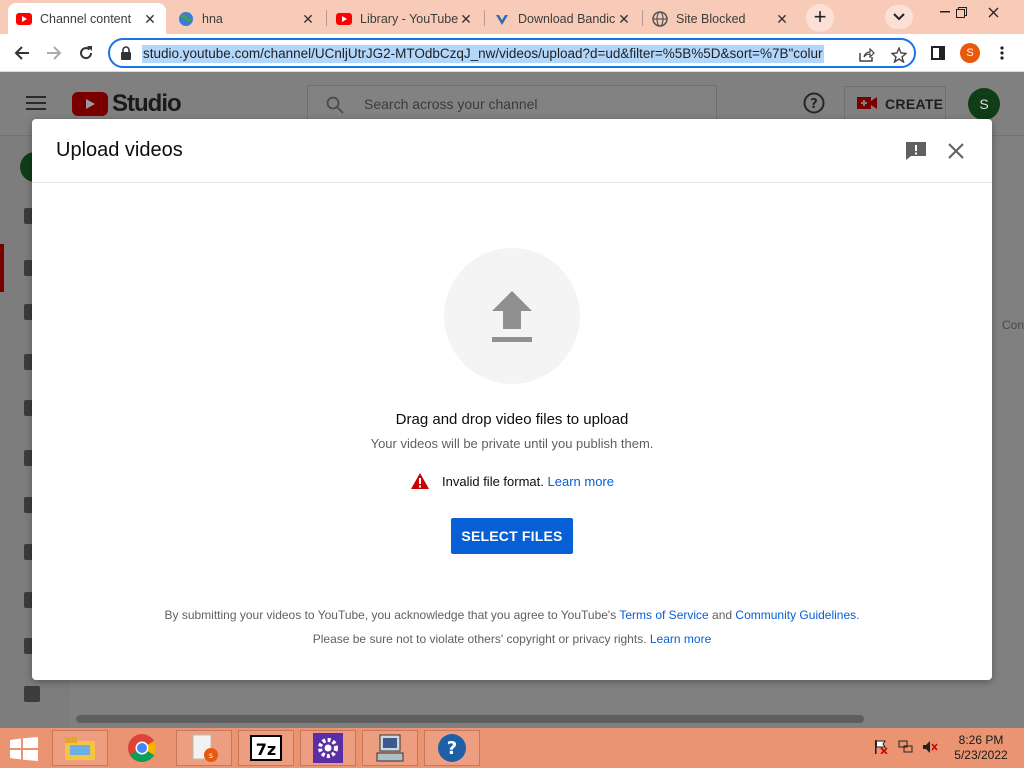  I want to click on upload-drop-zone, so click(512, 316).